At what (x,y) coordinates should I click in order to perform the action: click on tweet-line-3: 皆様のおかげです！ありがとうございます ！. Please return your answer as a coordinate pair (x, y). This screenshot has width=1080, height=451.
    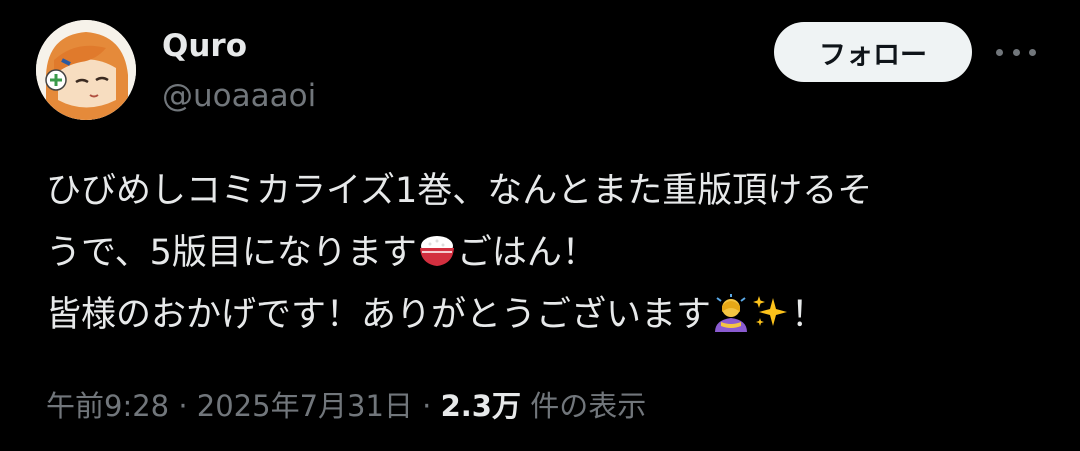
    Looking at the image, I should click on (546, 315).